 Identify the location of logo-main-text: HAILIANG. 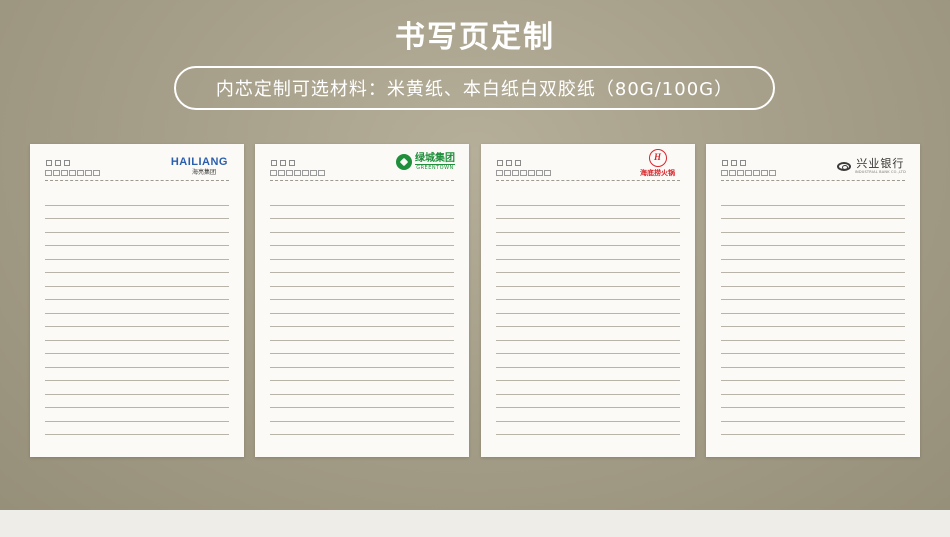
(199, 162).